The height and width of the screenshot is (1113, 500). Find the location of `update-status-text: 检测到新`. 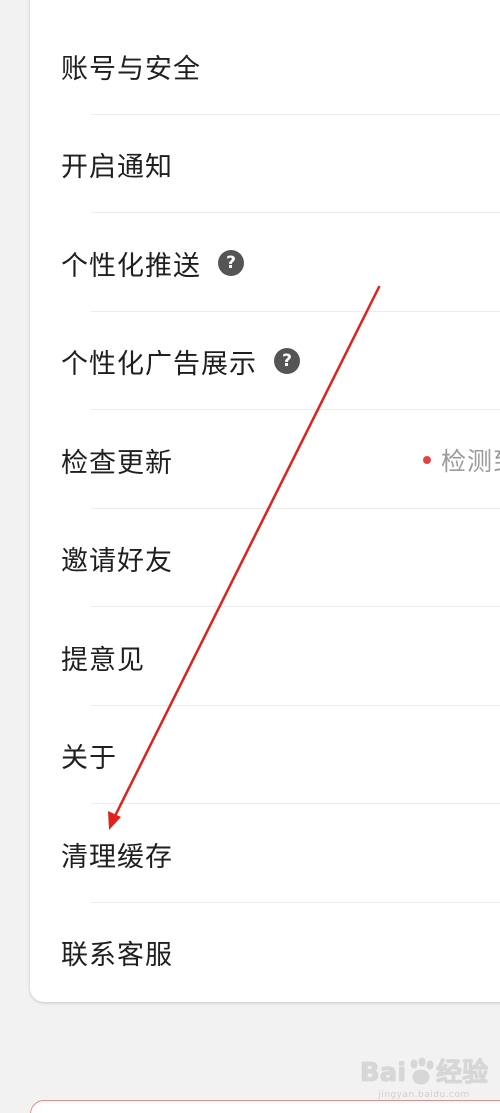

update-status-text: 检测到新 is located at coordinates (470, 461).